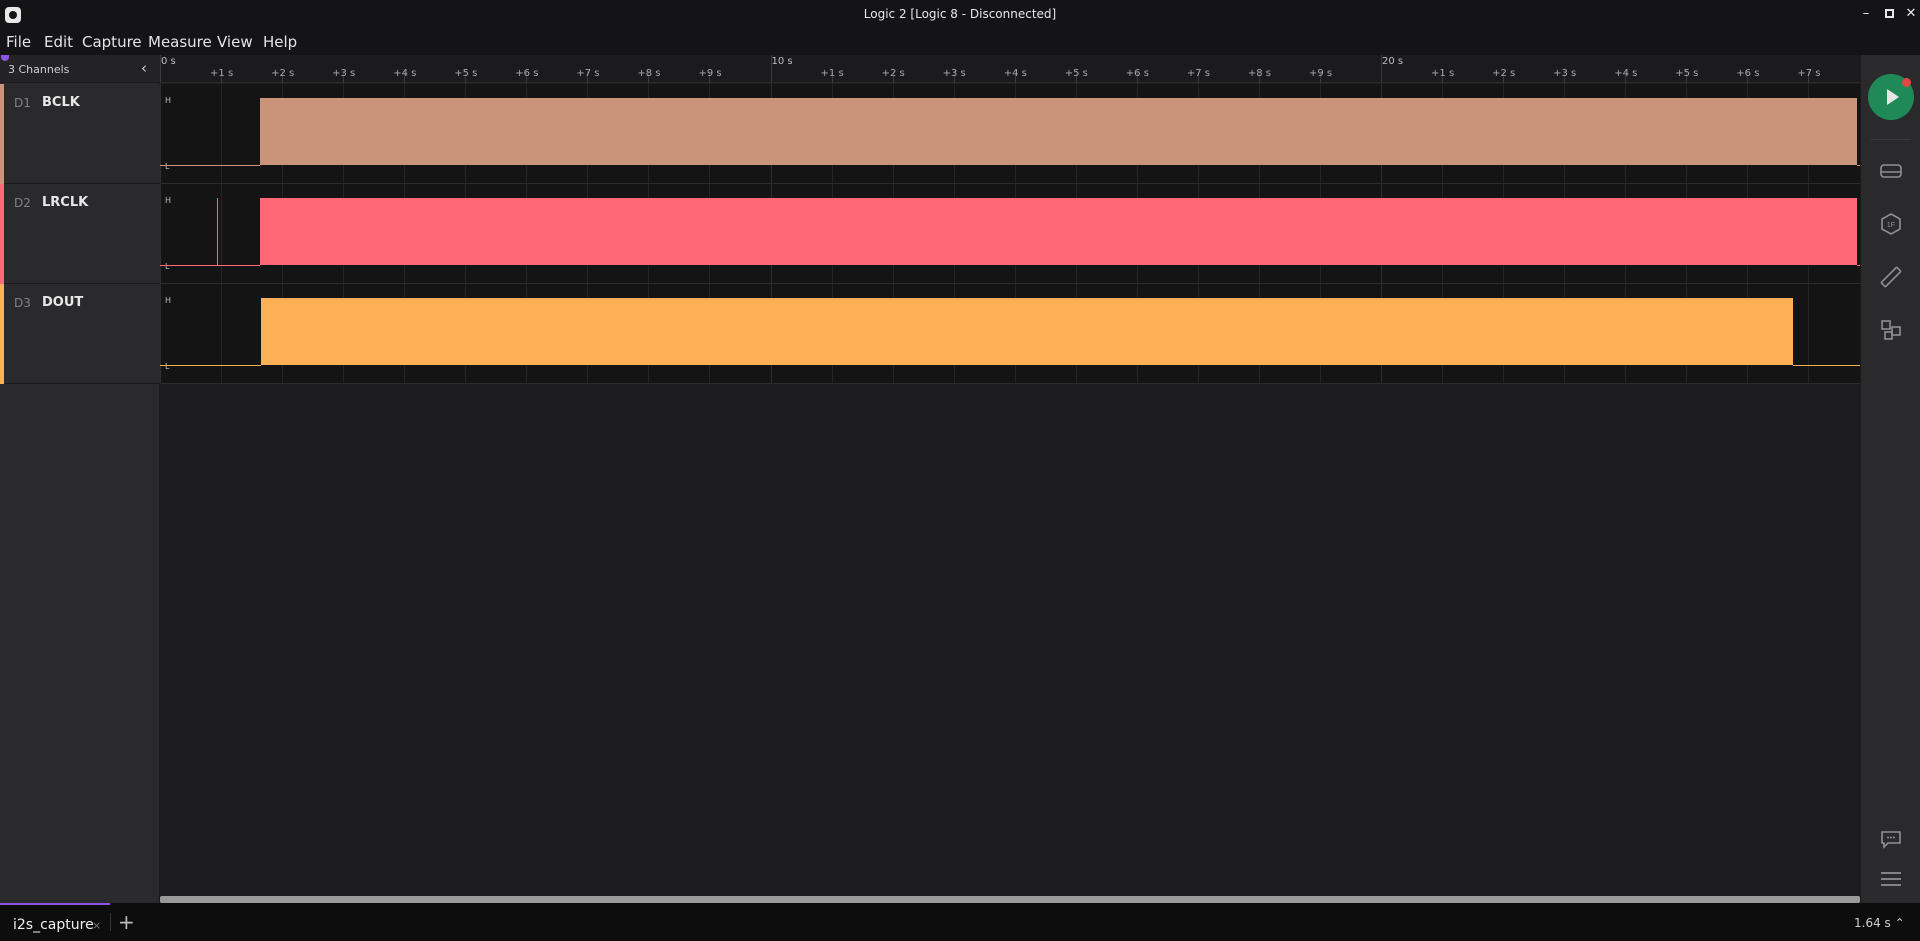 Image resolution: width=1920 pixels, height=941 pixels. What do you see at coordinates (53, 925) in the screenshot?
I see `tab-label: i2s_capture` at bounding box center [53, 925].